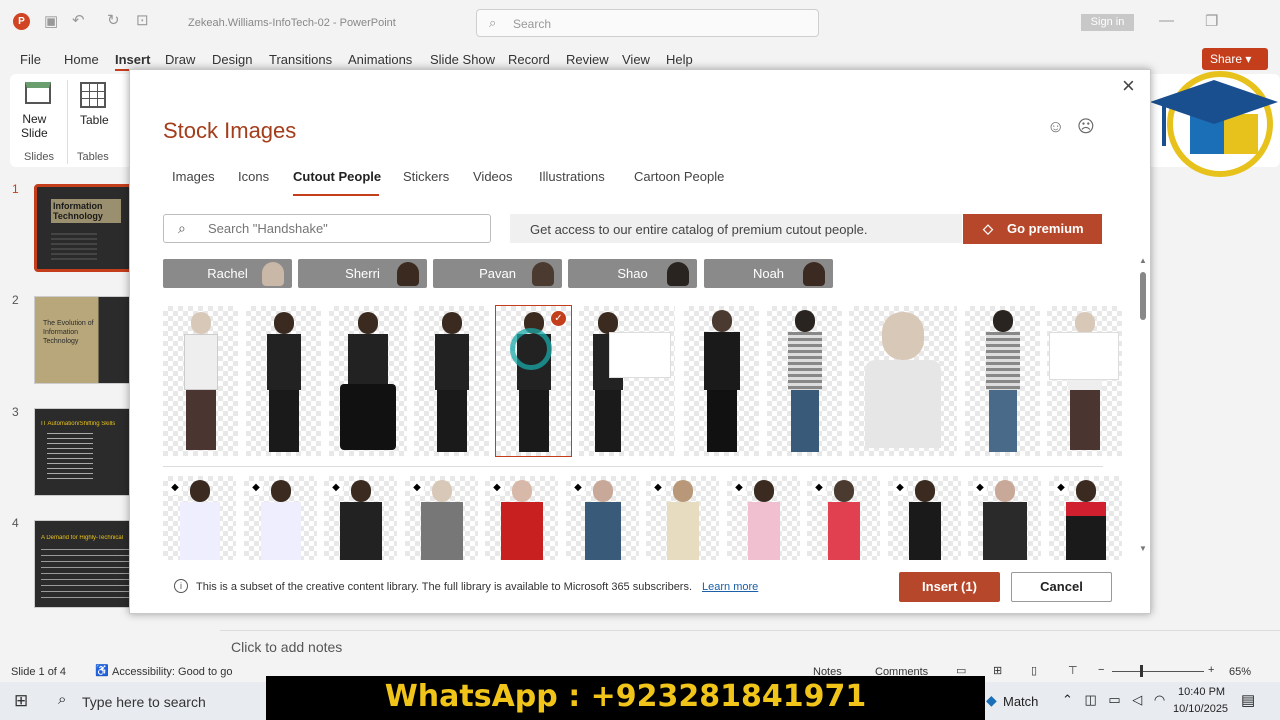 This screenshot has height=720, width=1280. Describe the element at coordinates (30, 59) in the screenshot. I see `menu-file: File` at that location.